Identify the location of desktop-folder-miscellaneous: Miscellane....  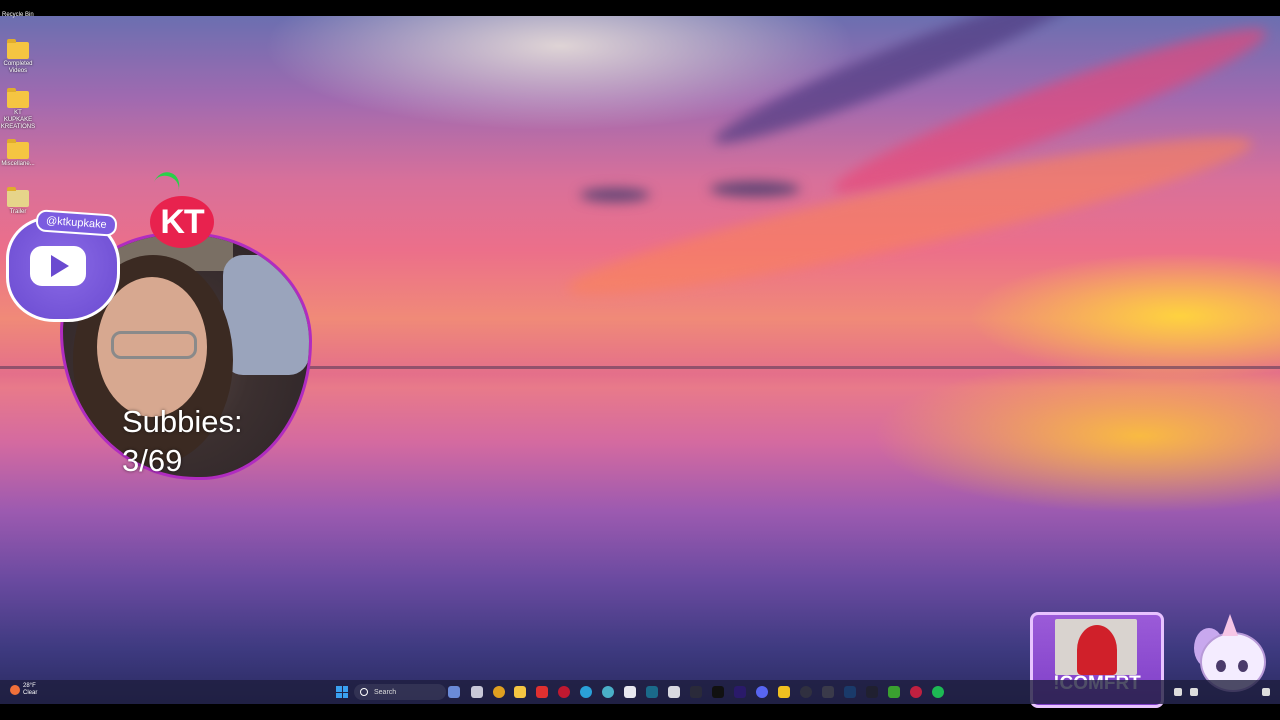
(18, 153).